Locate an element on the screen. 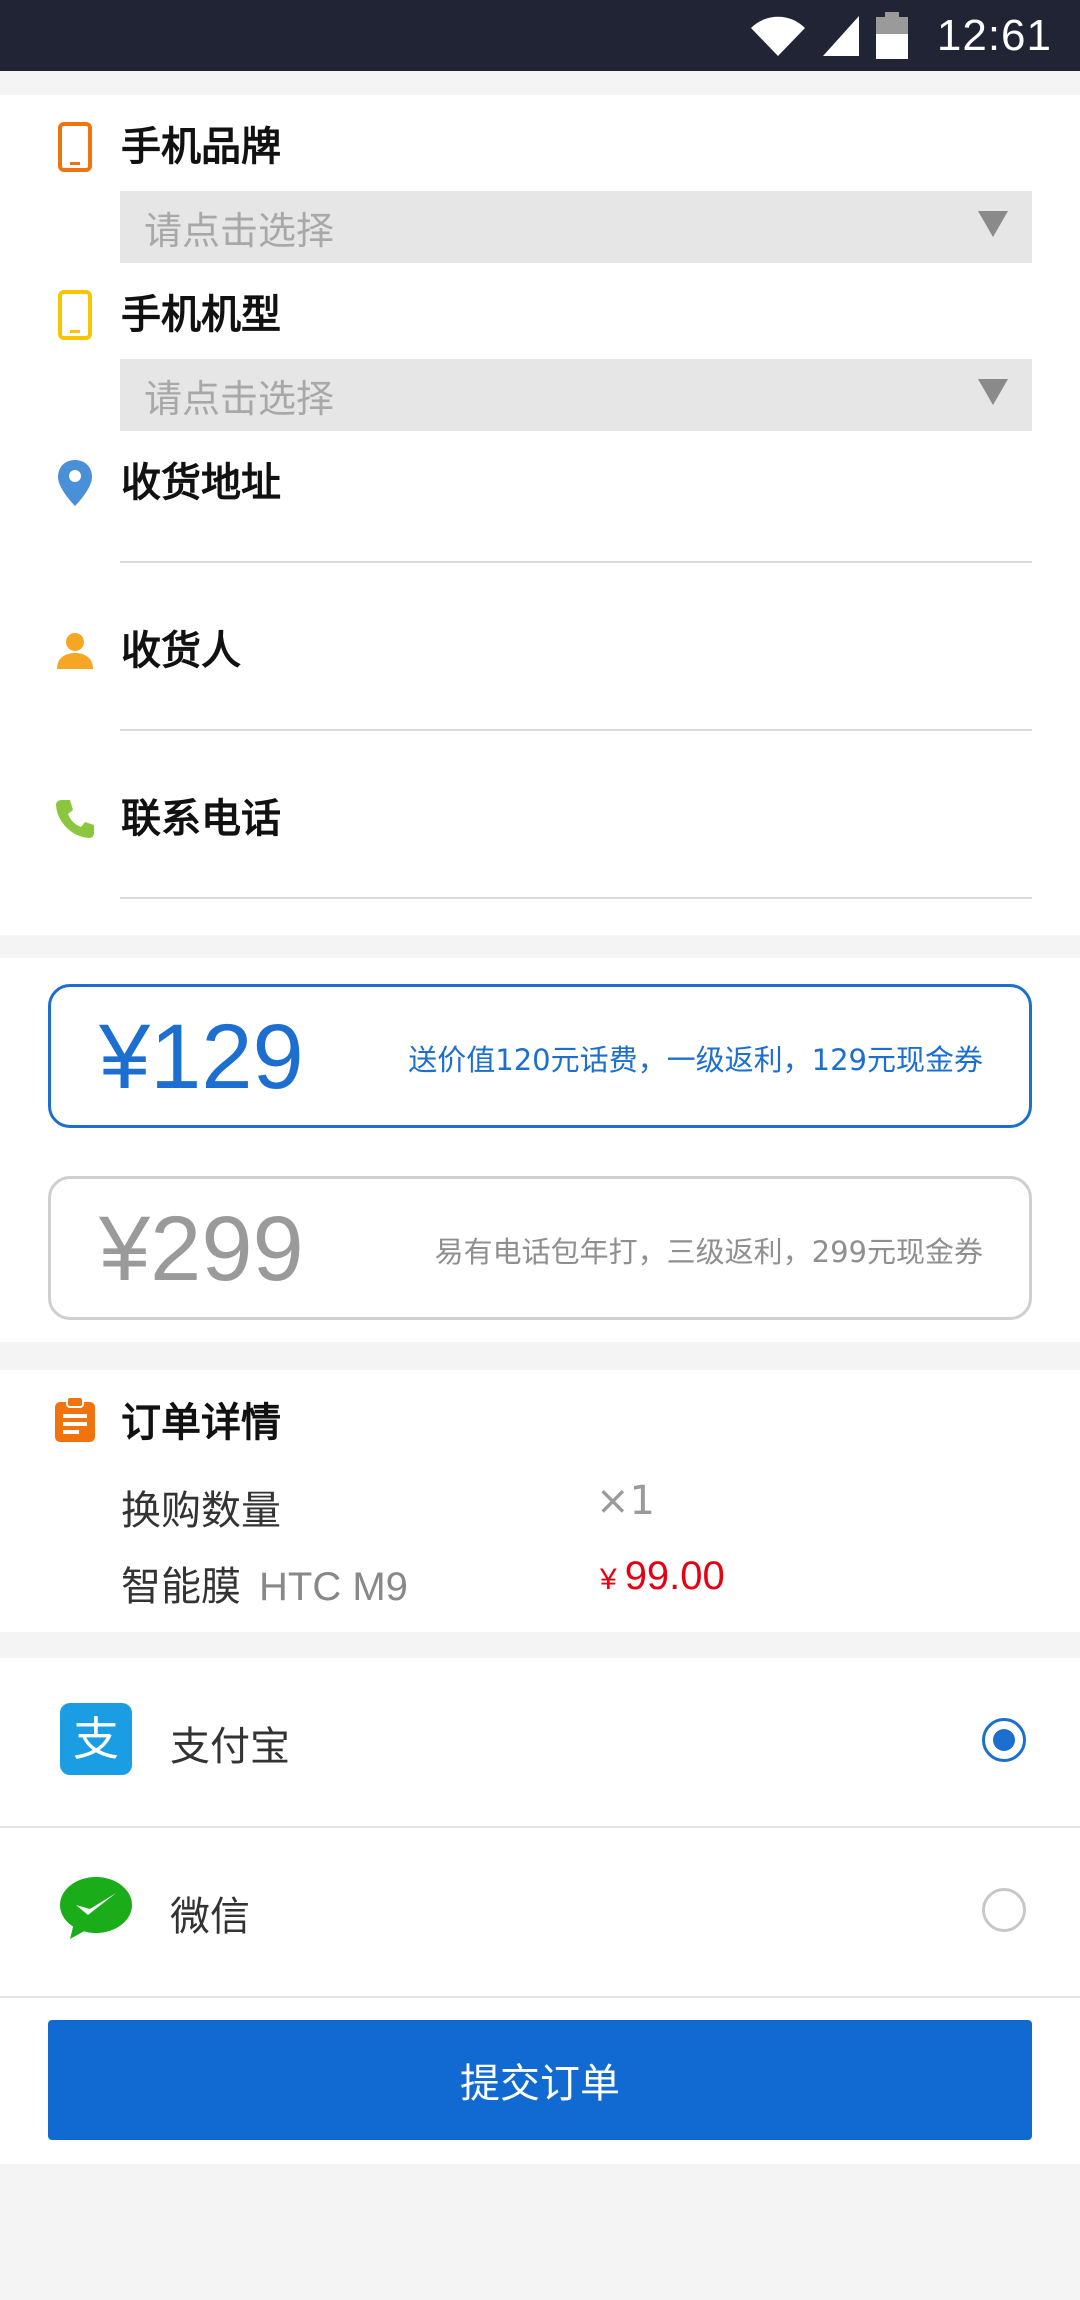 The height and width of the screenshot is (2300, 1080). item-label: 智能膜 is located at coordinates (181, 1587).